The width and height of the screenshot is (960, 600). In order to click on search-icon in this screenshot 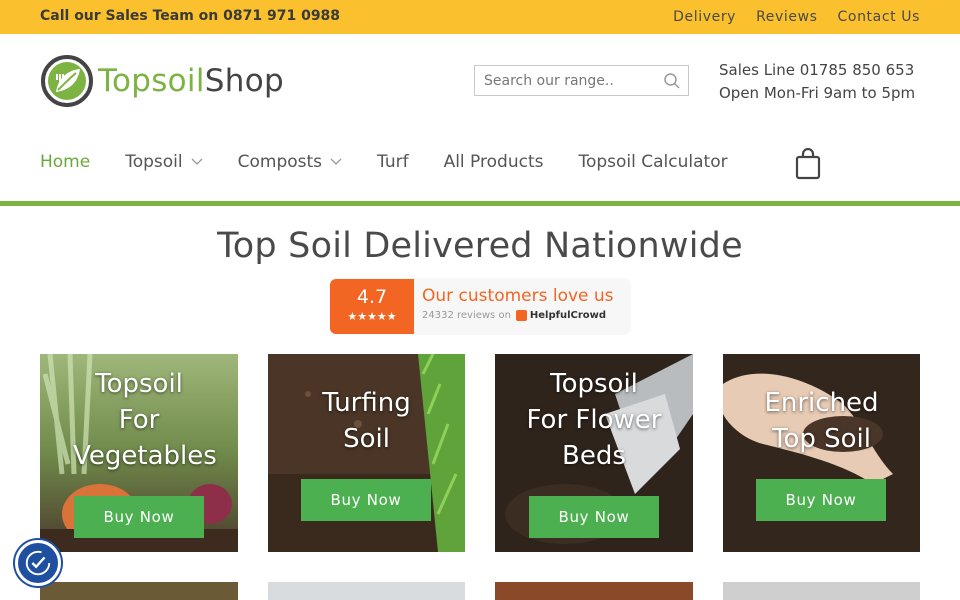, I will do `click(672, 81)`.